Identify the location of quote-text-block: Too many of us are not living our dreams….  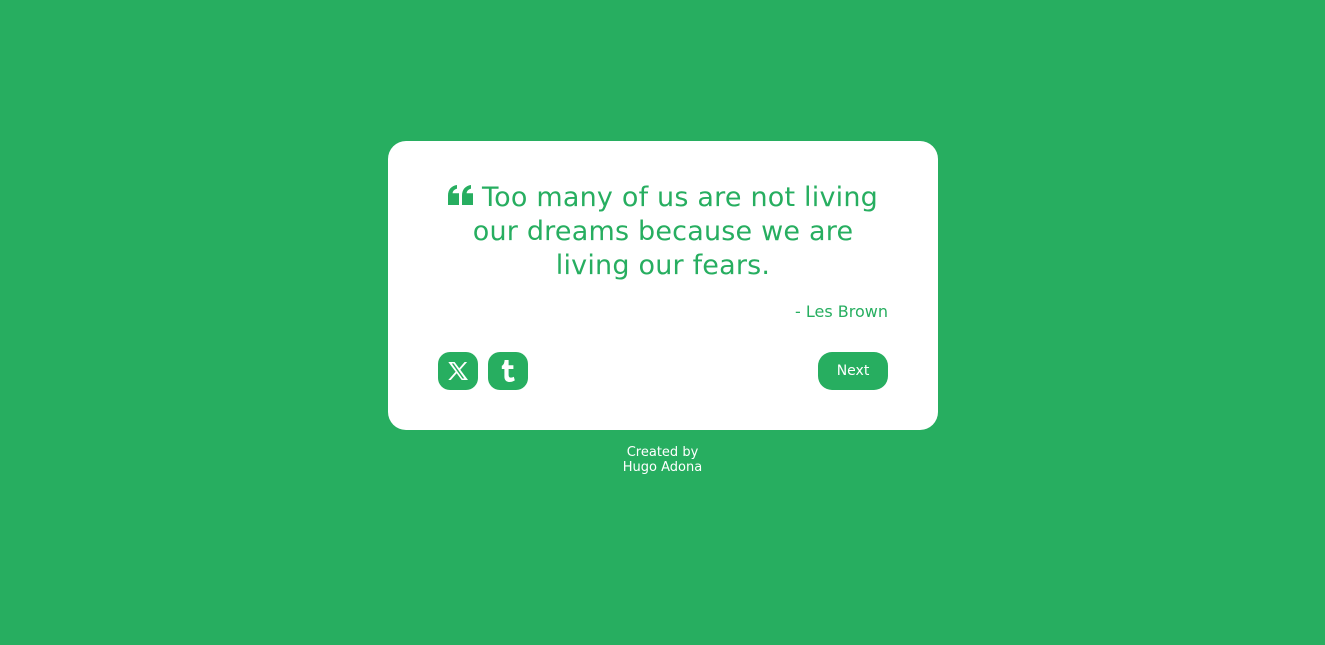
(663, 232).